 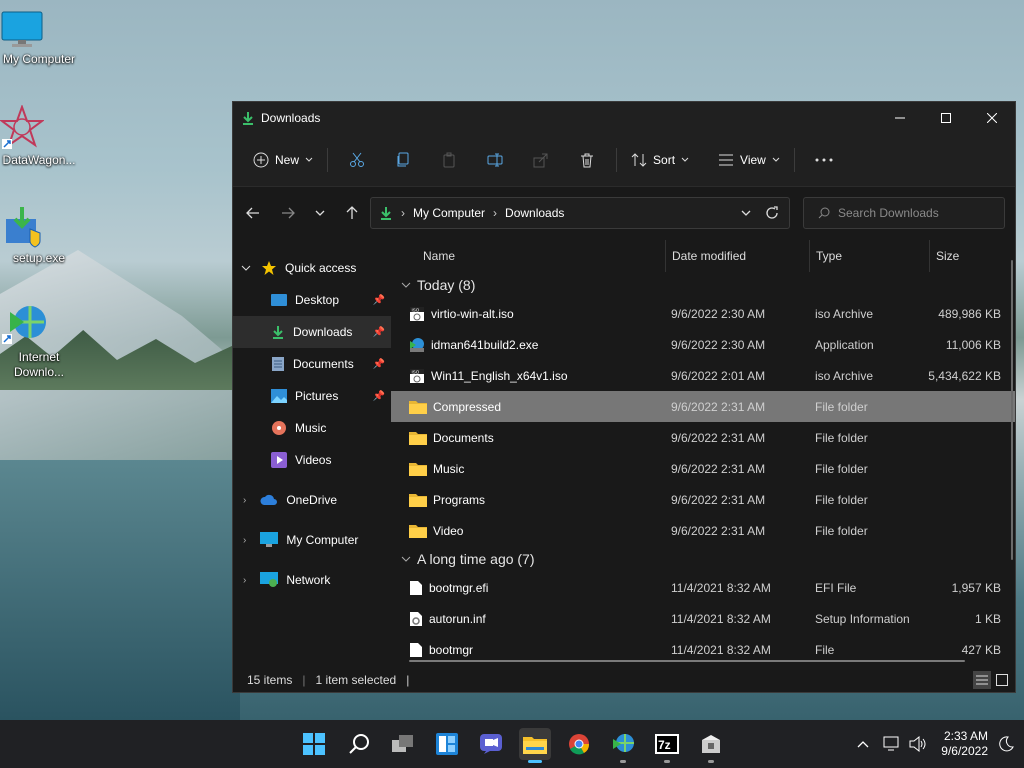 What do you see at coordinates (312, 268) in the screenshot?
I see `sidebar-quick-access: Quick access` at bounding box center [312, 268].